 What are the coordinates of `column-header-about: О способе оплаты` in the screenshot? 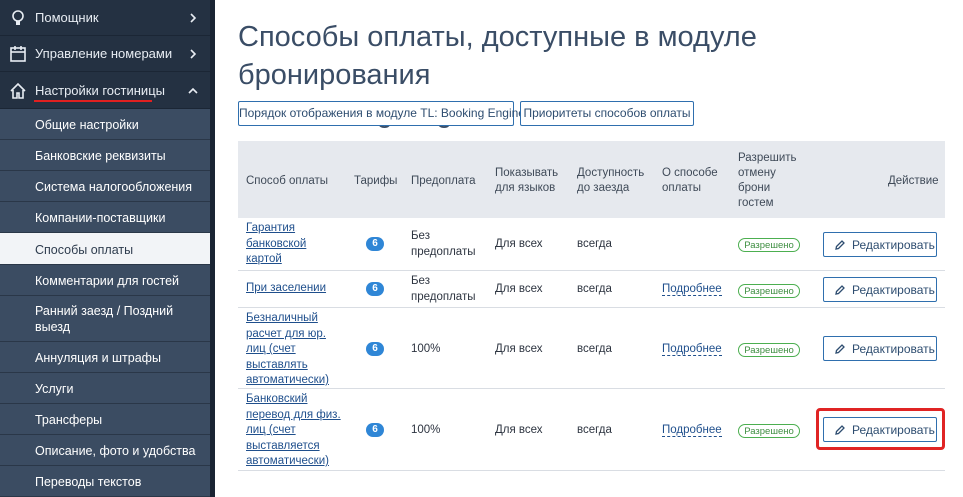 It's located at (690, 180).